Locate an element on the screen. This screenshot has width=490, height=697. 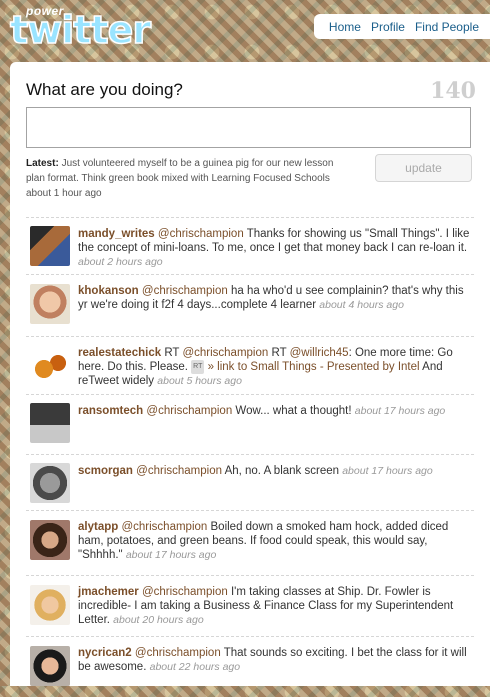
tweet-mention: @willrich45 is located at coordinates (319, 353).